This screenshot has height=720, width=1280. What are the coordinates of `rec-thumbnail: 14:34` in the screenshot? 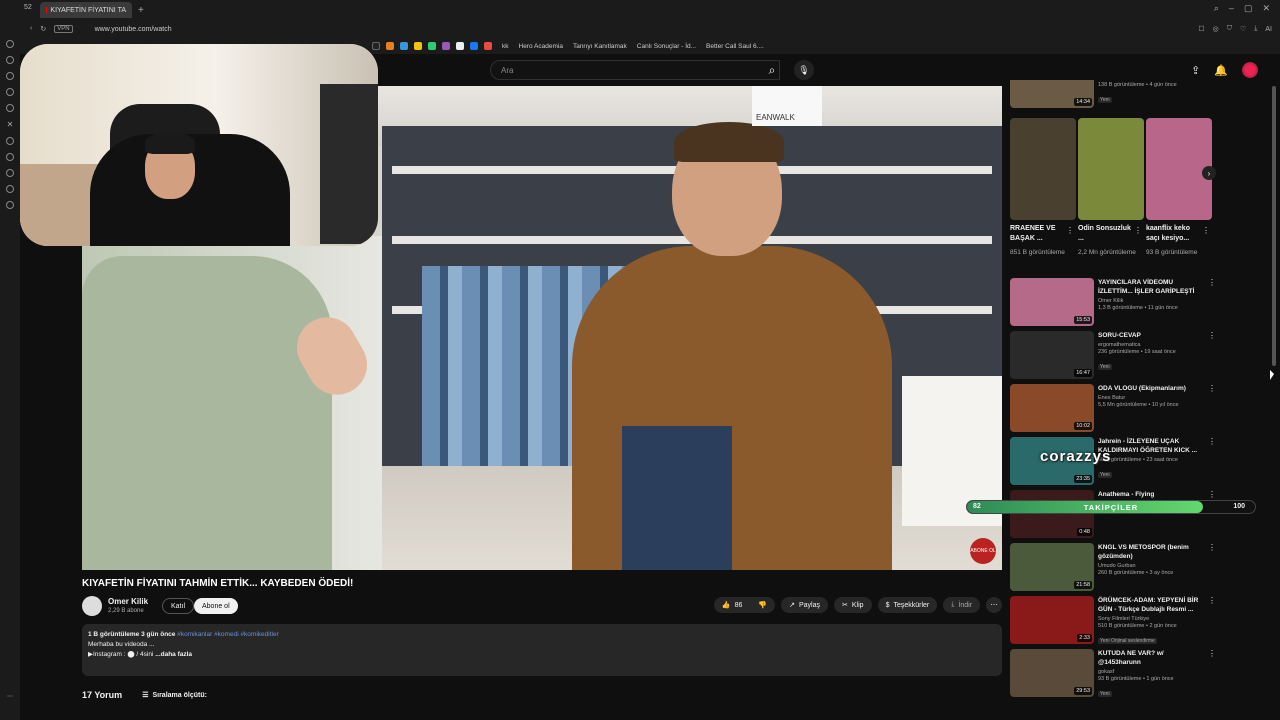 It's located at (1052, 94).